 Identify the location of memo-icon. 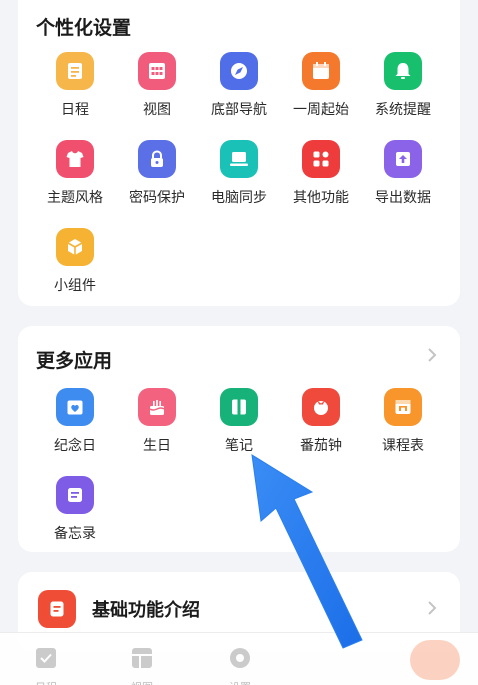
(75, 495).